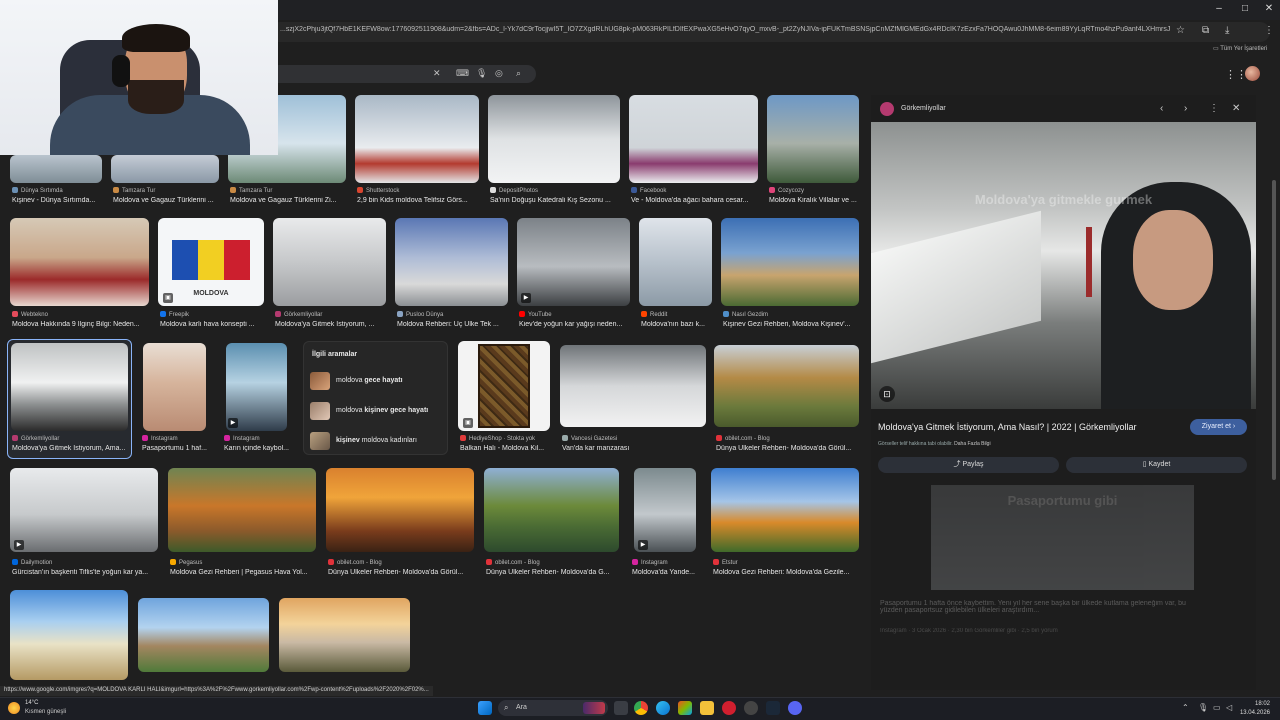  Describe the element at coordinates (654, 314) in the screenshot. I see `result-source: Reddit` at that location.